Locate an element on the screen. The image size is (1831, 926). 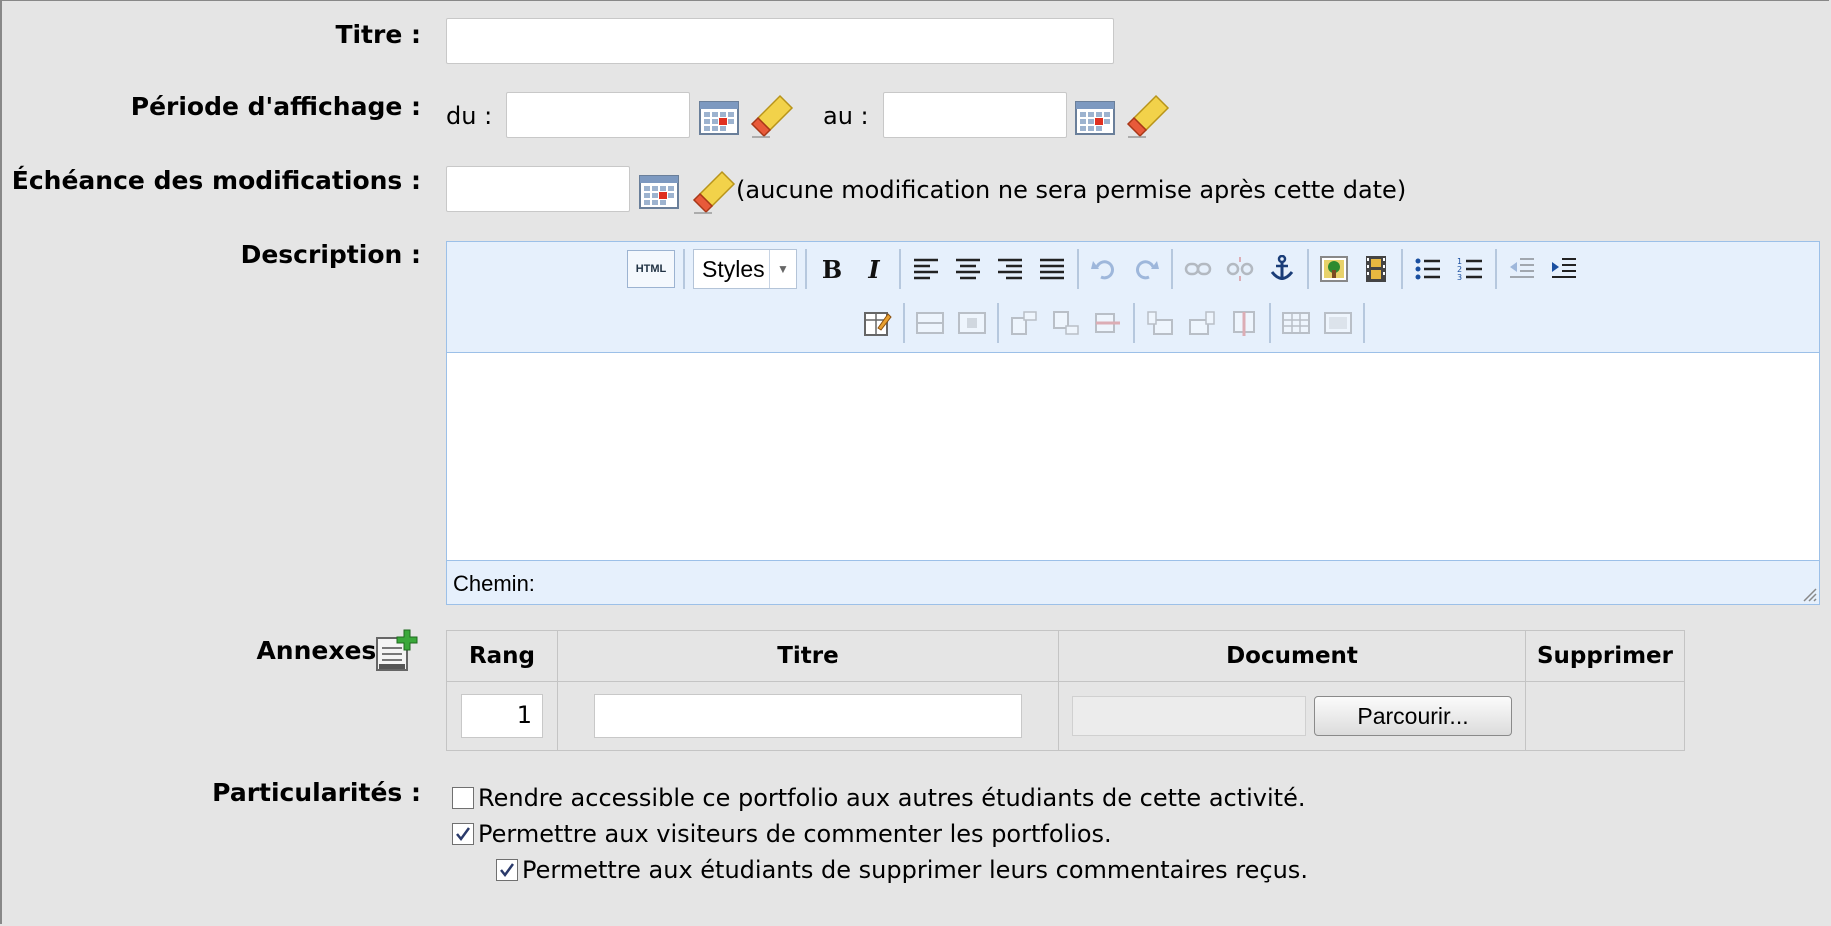
delete-cell is located at coordinates (1605, 716).